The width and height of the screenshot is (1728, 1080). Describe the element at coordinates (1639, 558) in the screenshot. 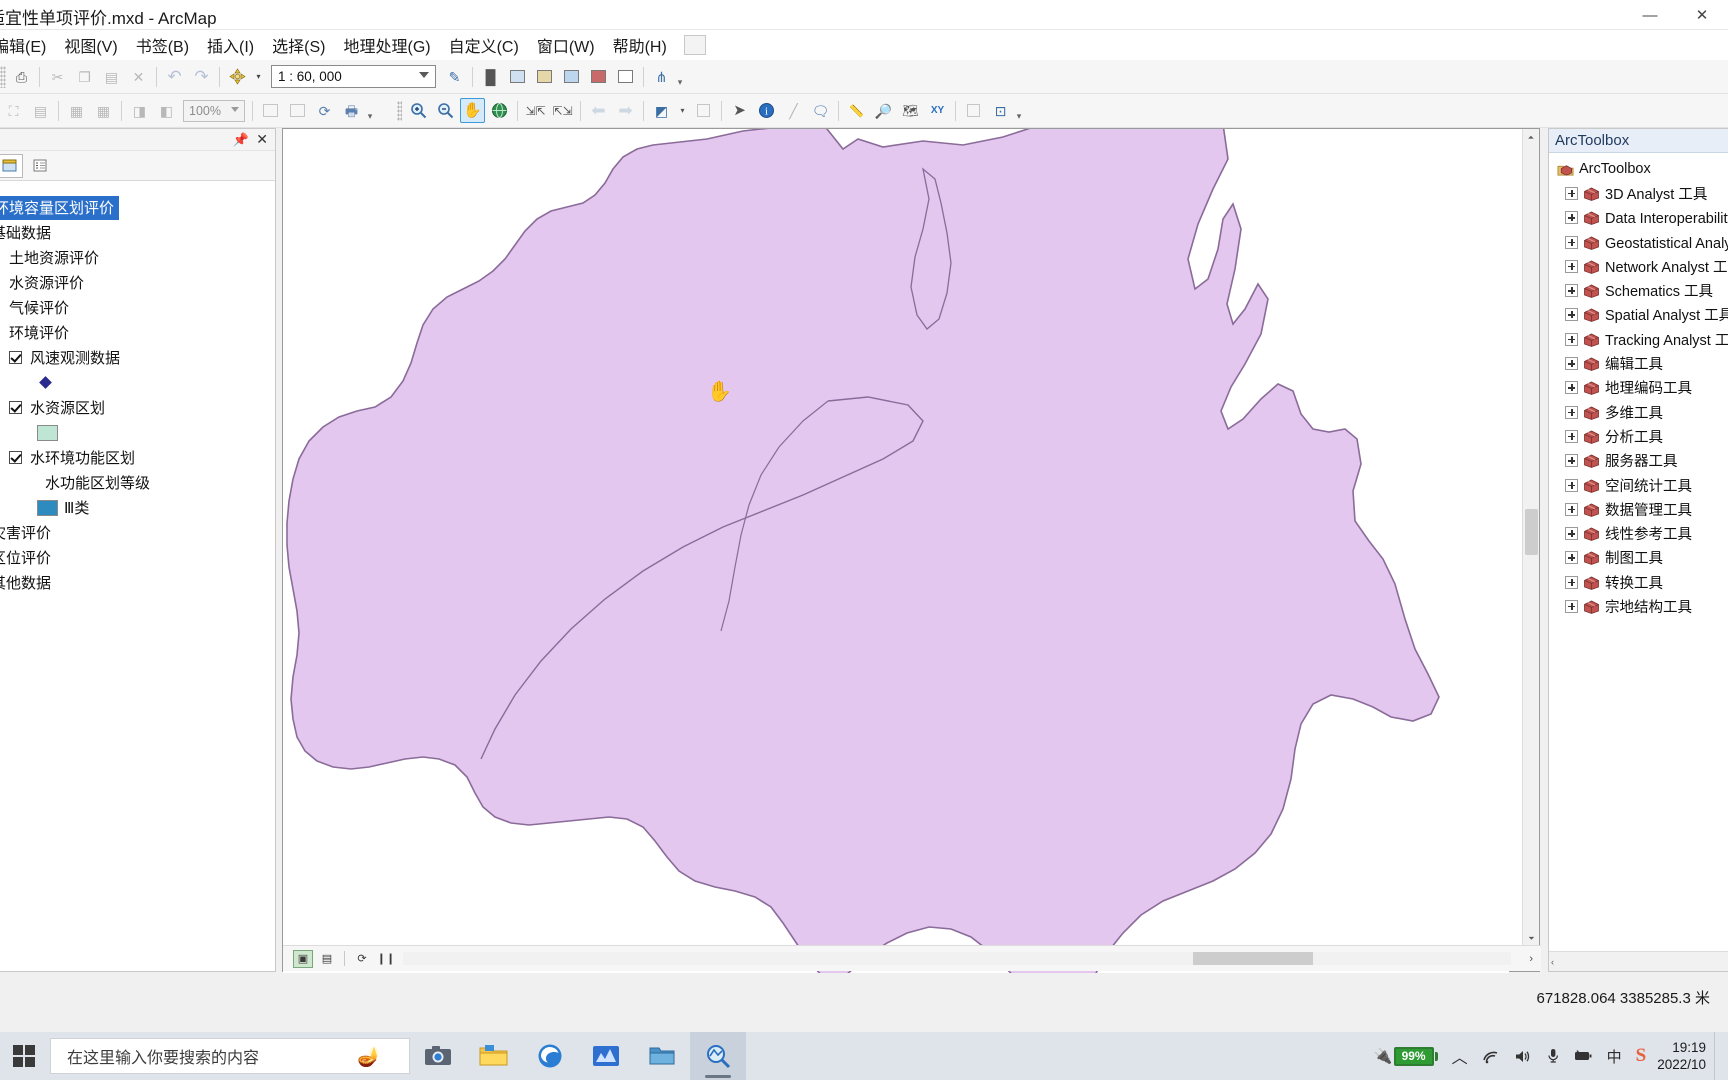

I see `arctoolbox-item: 制图工具` at that location.